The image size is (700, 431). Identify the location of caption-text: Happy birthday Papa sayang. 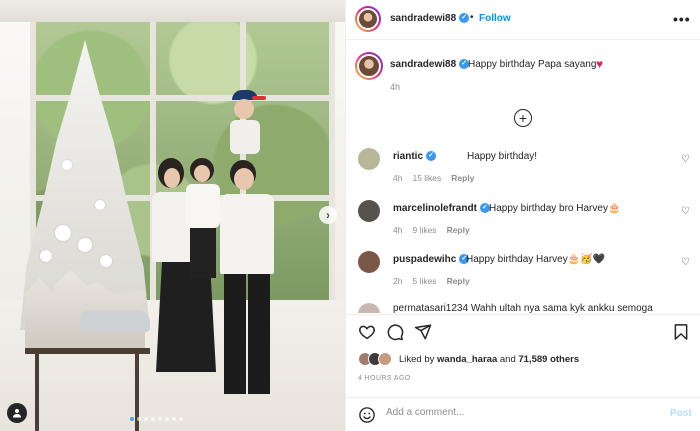
(532, 64).